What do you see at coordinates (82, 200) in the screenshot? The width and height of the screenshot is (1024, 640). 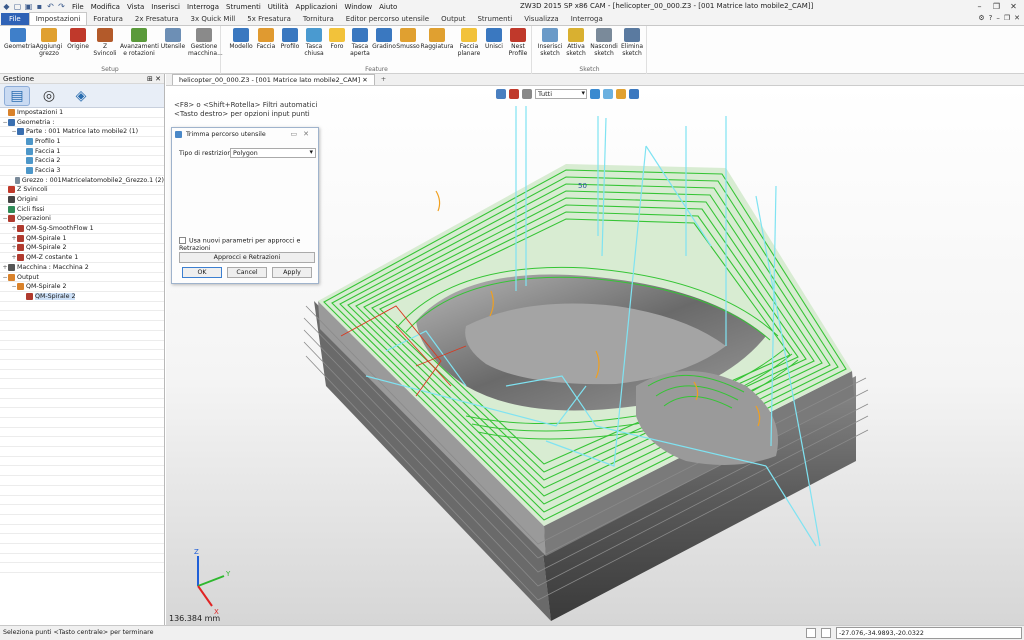 I see `tree-item: Origini` at bounding box center [82, 200].